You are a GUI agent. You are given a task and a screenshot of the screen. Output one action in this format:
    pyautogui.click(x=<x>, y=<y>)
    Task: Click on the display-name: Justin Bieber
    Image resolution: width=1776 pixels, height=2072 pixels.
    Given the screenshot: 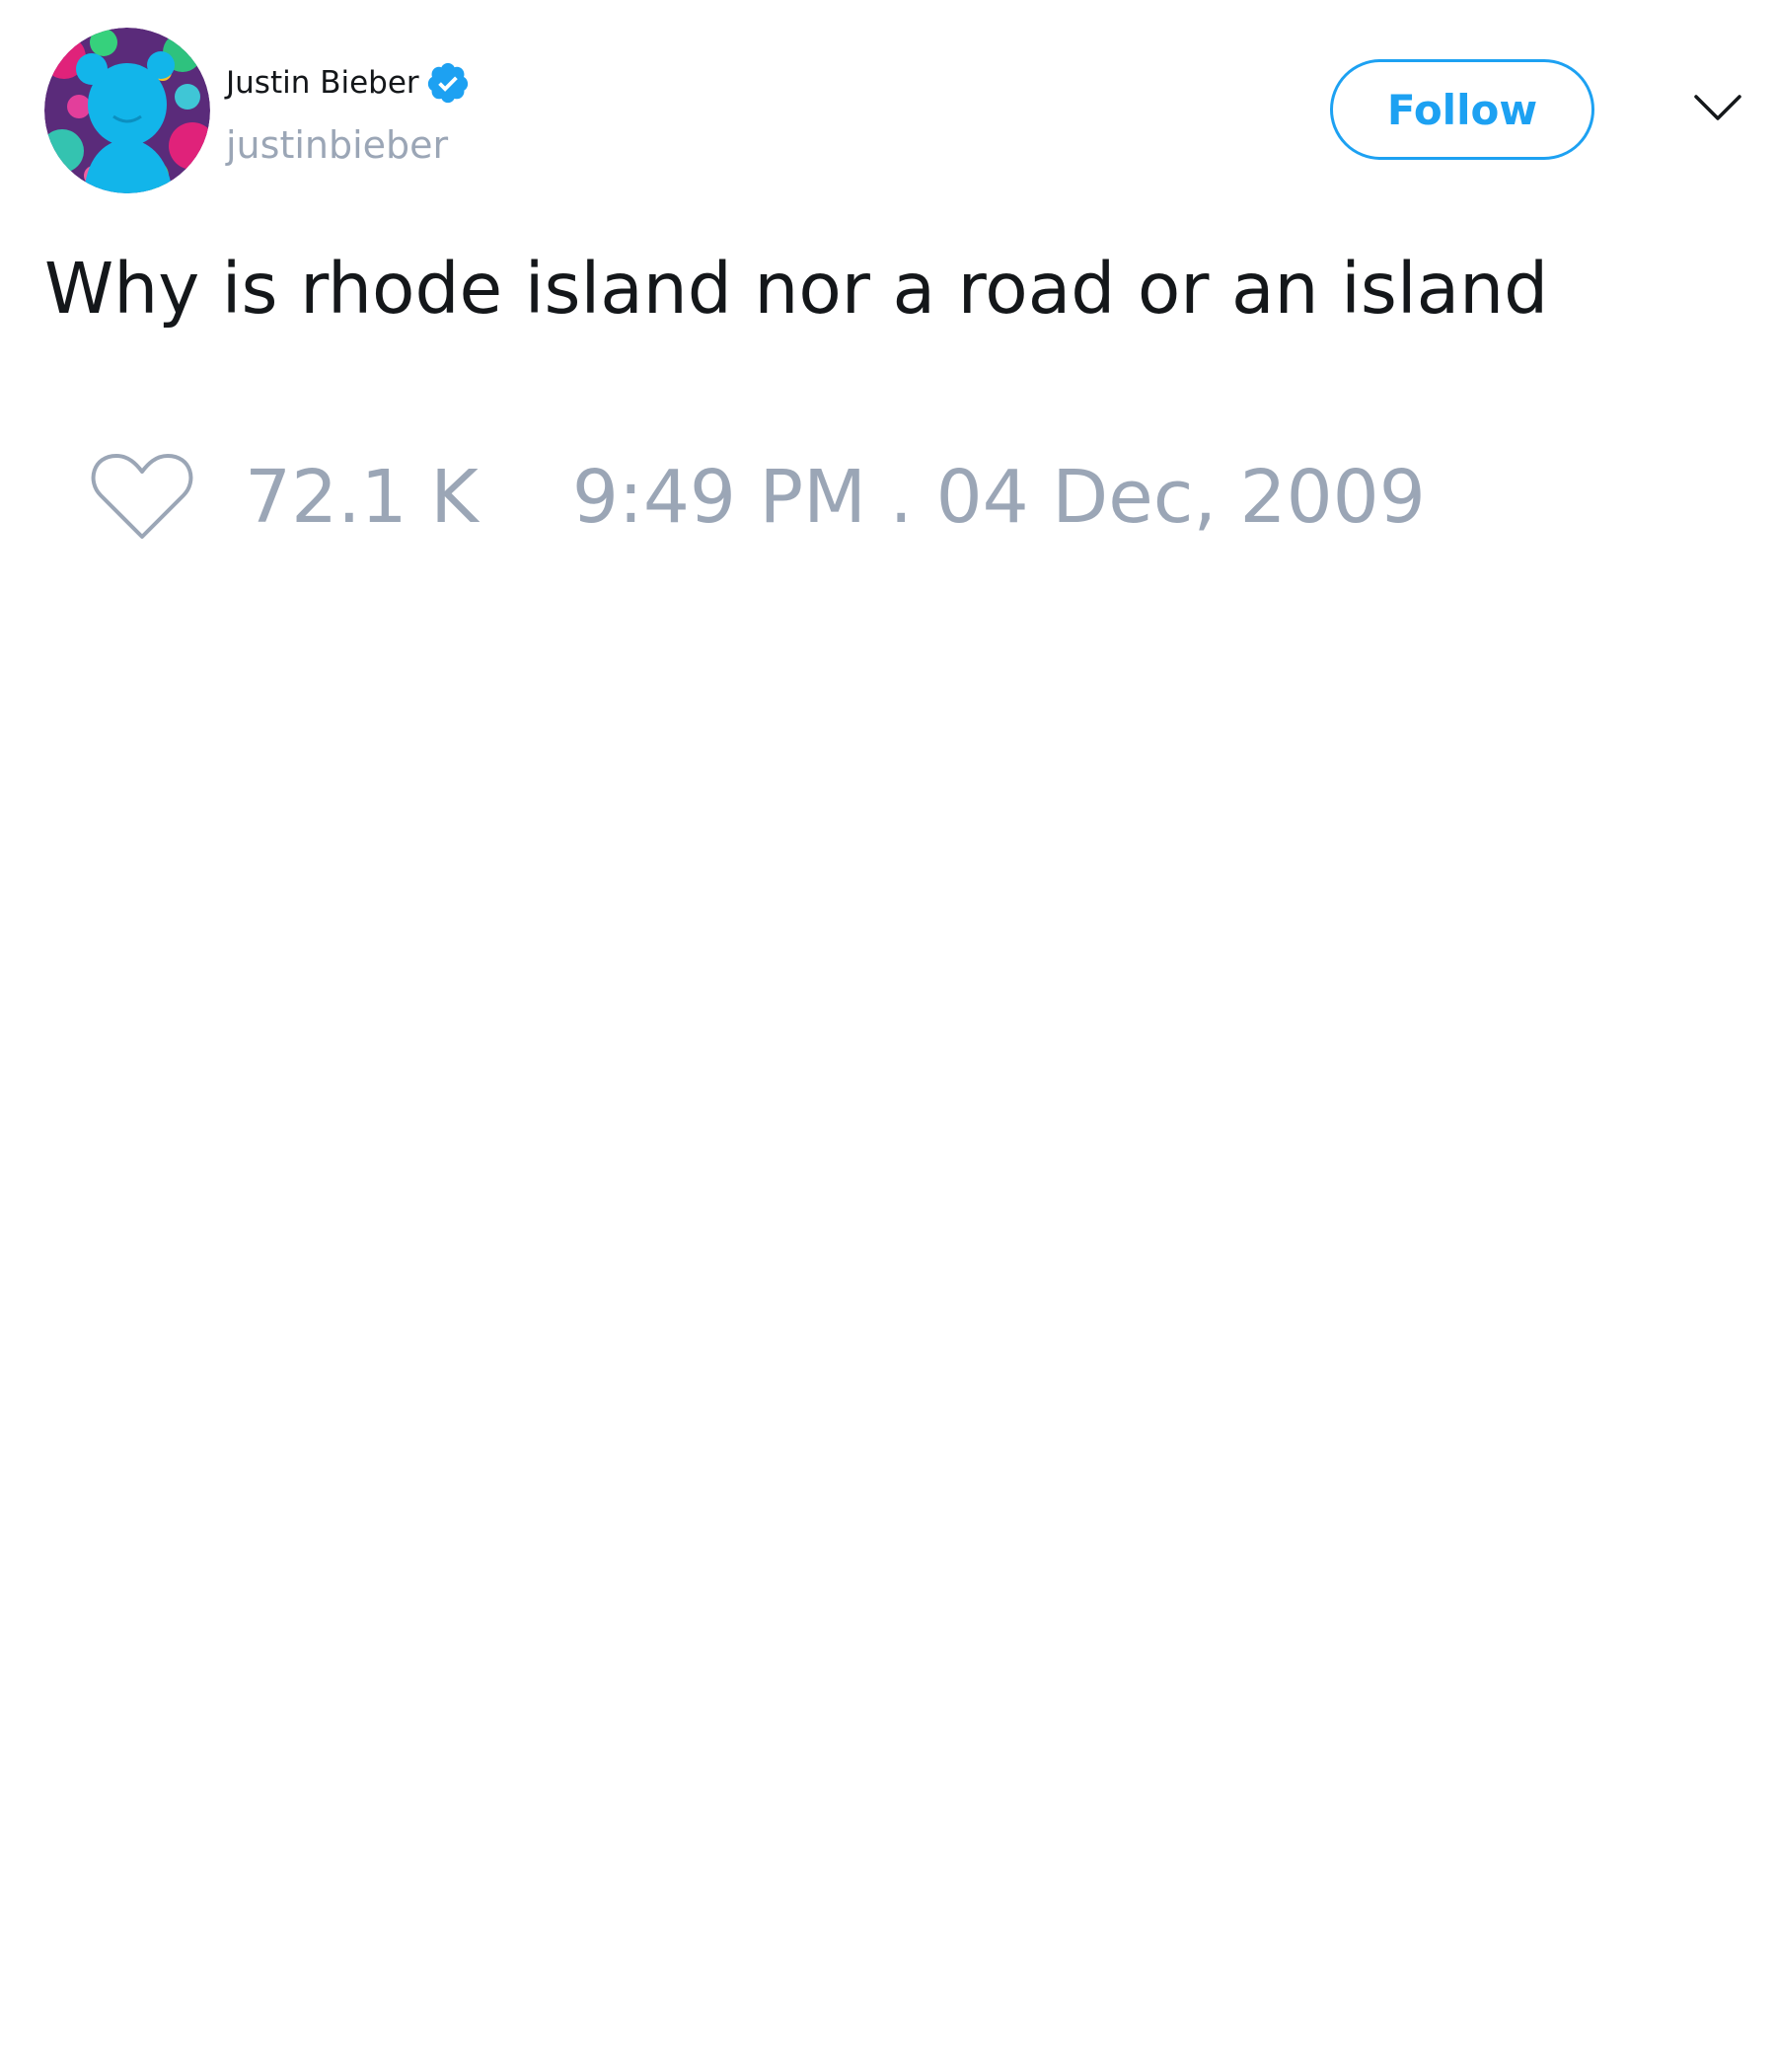 What is the action you would take?
    pyautogui.click(x=322, y=83)
    